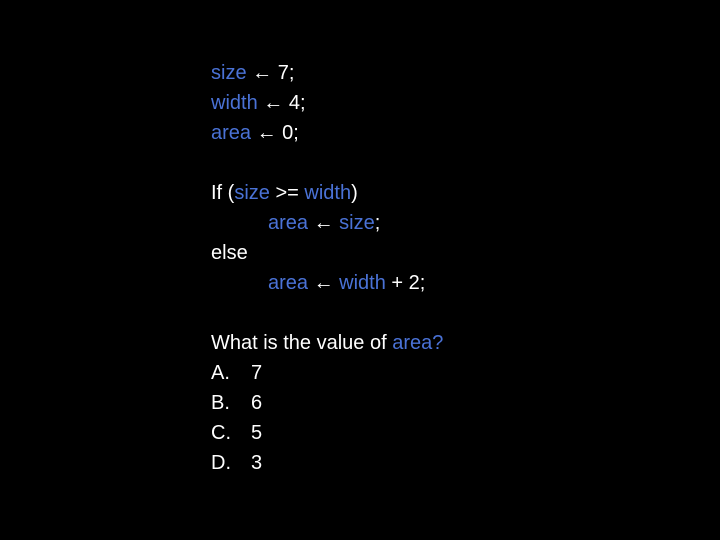 The height and width of the screenshot is (540, 720). I want to click on question-text: What is the value of, so click(302, 343).